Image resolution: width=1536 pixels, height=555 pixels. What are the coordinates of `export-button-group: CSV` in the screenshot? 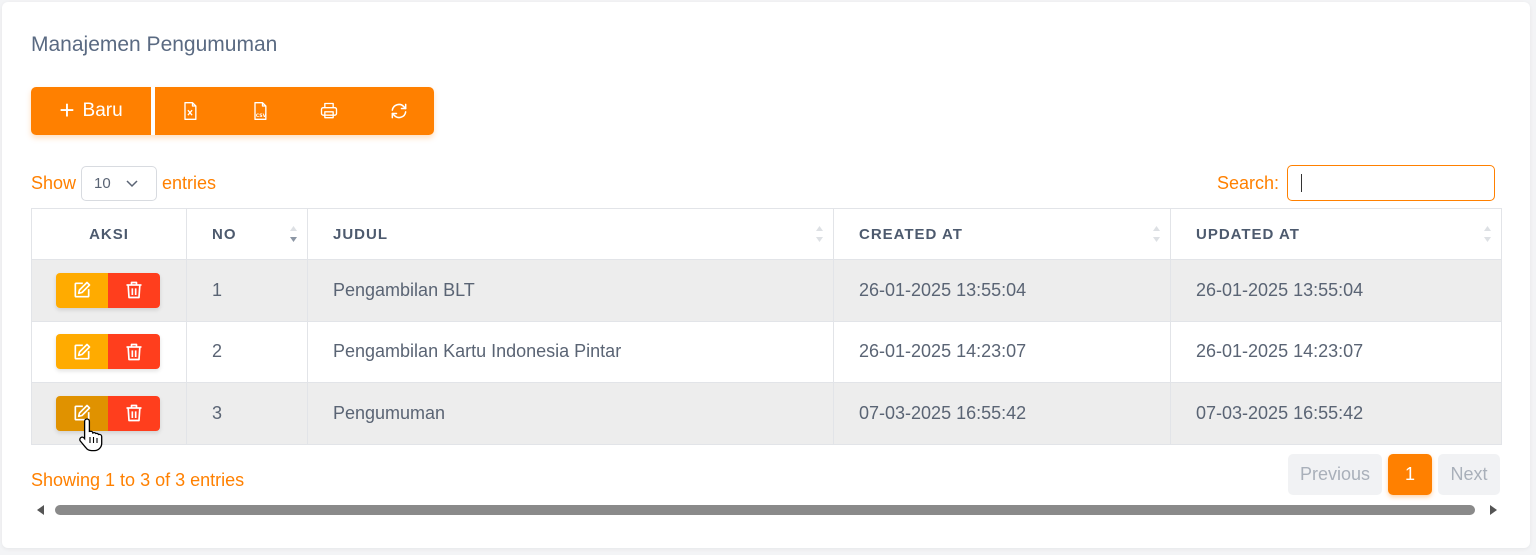 It's located at (294, 111).